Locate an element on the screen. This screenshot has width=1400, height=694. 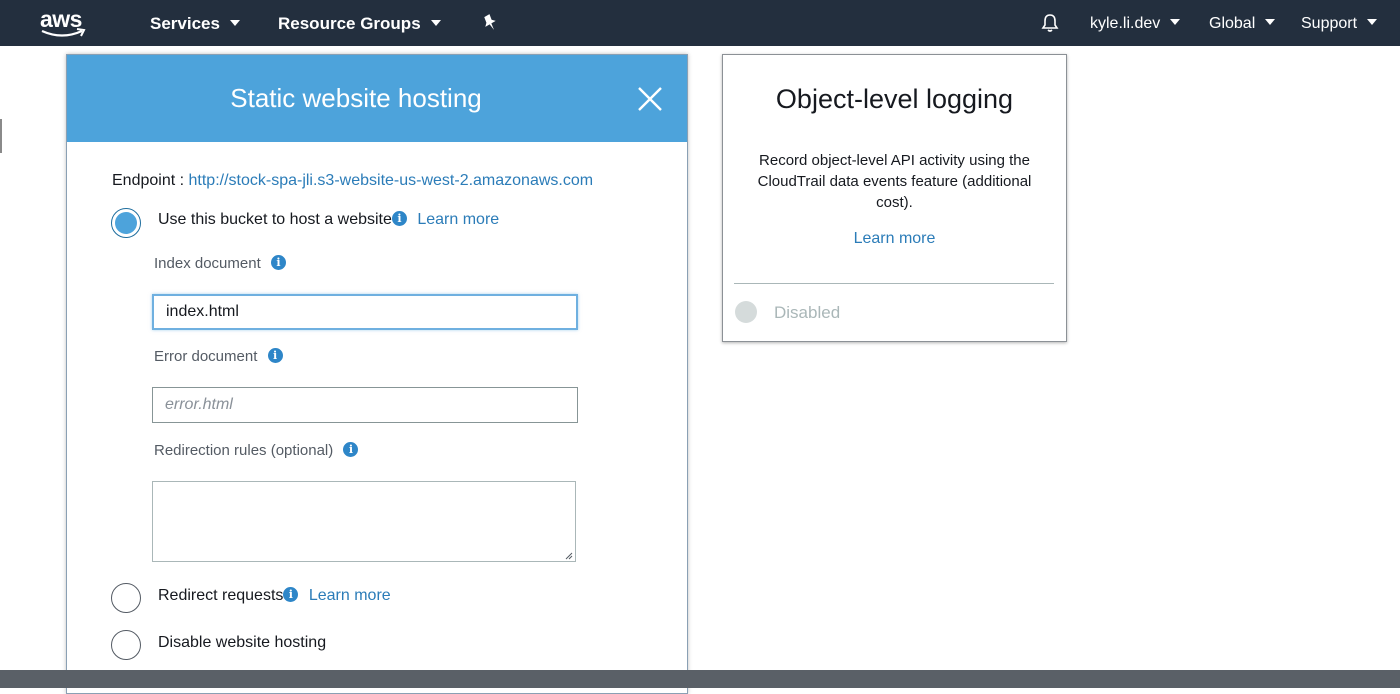
error-document-input is located at coordinates (365, 405).